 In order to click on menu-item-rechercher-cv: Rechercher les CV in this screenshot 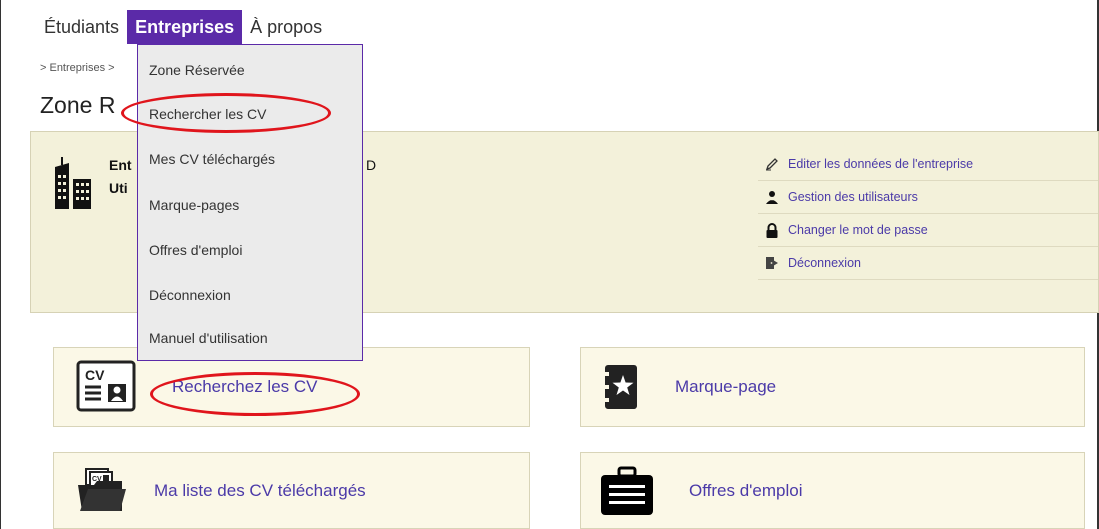, I will do `click(208, 114)`.